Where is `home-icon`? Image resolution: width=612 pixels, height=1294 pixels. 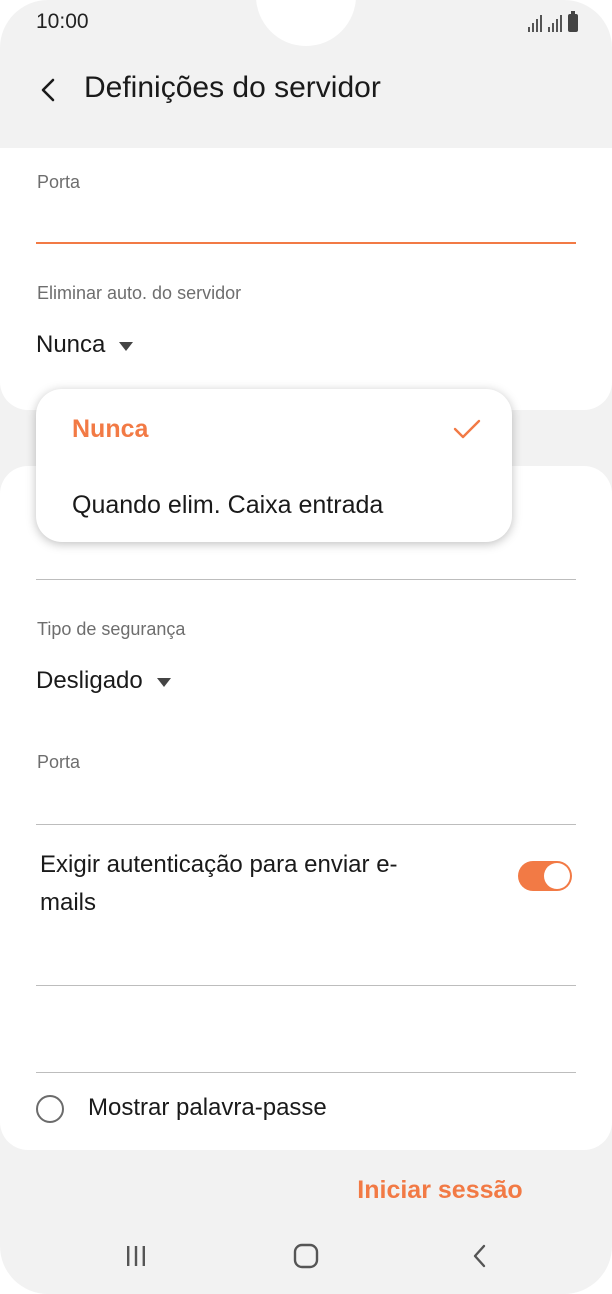
home-icon is located at coordinates (306, 1256).